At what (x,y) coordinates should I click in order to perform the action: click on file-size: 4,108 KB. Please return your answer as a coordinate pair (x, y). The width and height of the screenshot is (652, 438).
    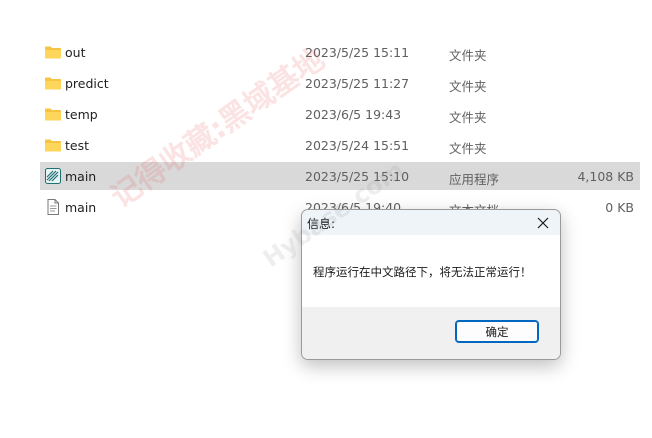
    Looking at the image, I should click on (605, 176).